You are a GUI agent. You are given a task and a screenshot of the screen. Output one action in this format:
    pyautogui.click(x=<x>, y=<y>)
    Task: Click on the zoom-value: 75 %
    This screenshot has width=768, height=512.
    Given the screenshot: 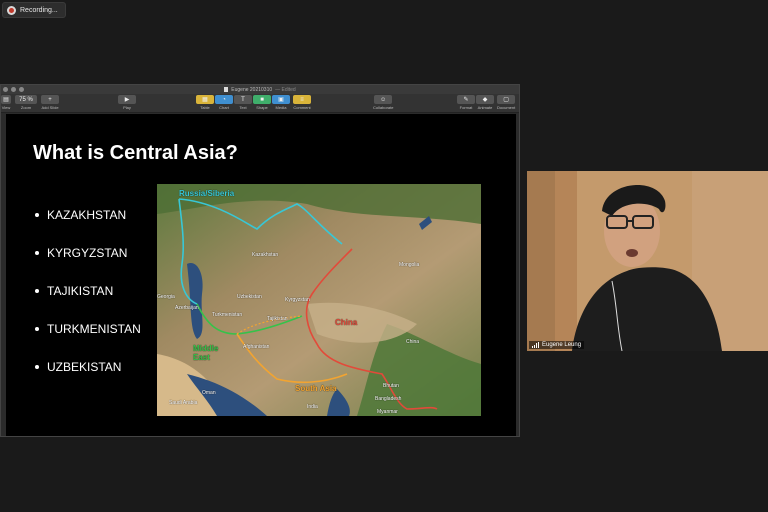 What is the action you would take?
    pyautogui.click(x=26, y=99)
    